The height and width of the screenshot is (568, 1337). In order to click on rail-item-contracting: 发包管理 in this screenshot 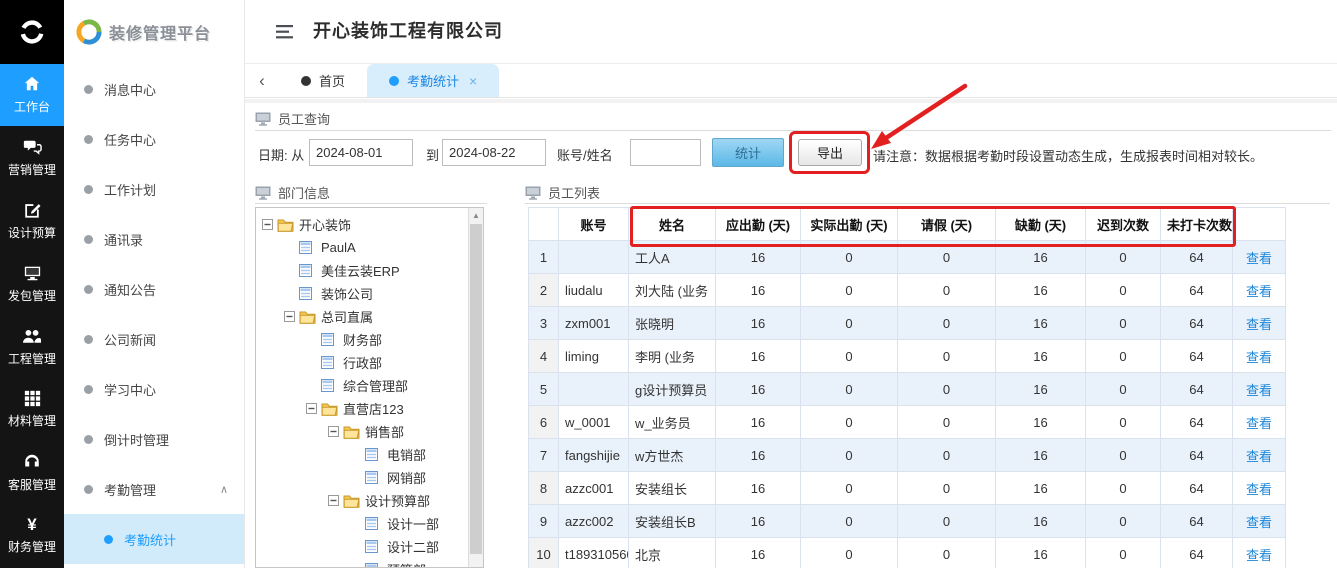, I will do `click(32, 283)`.